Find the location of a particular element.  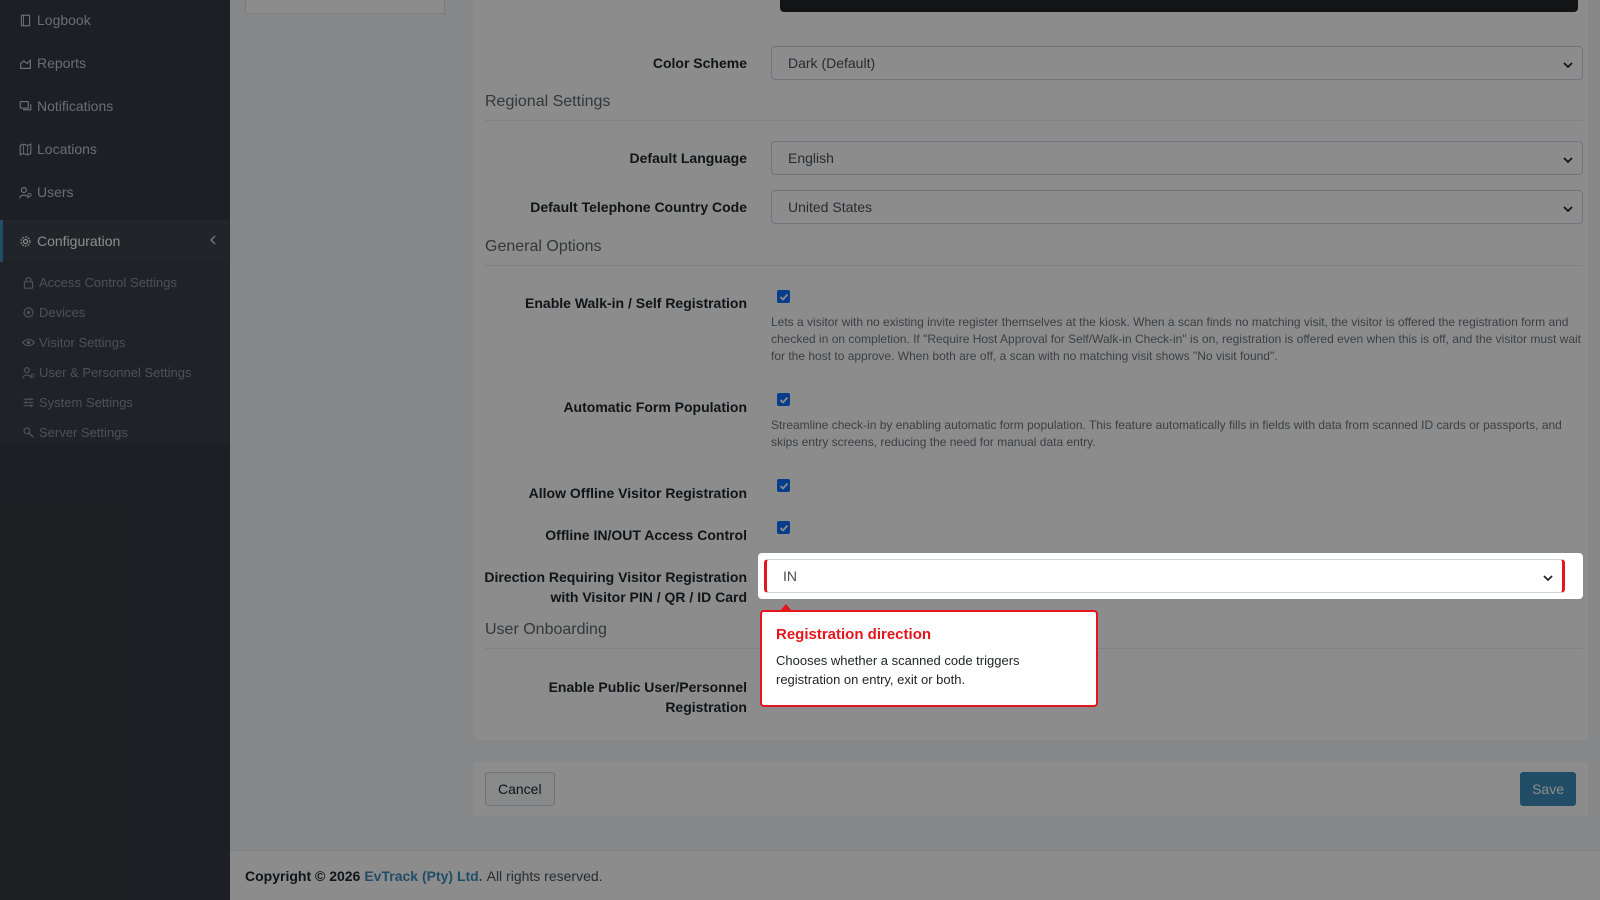

tooltip-arrow is located at coordinates (786, 607).